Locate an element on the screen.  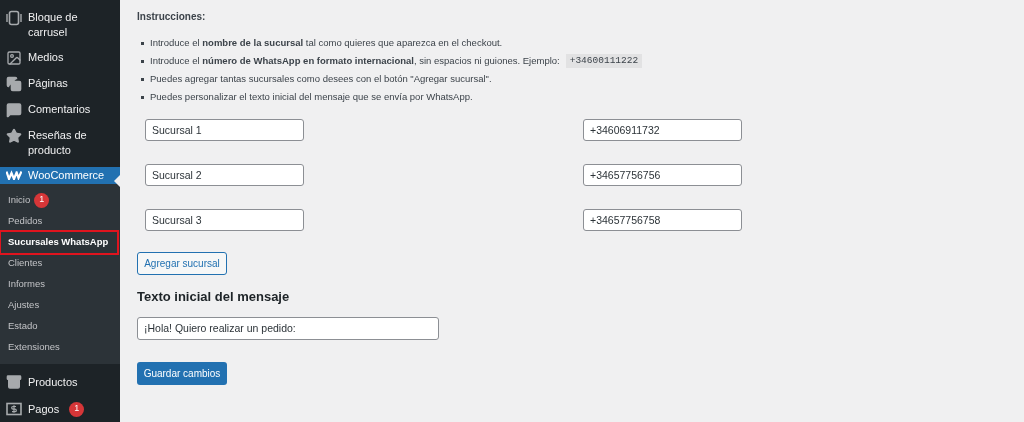
instruction-text: Introduce el número de WhatsApp en formato internacional, sin espacios ni guiones. Ejemplo: is located at coordinates (355, 61).